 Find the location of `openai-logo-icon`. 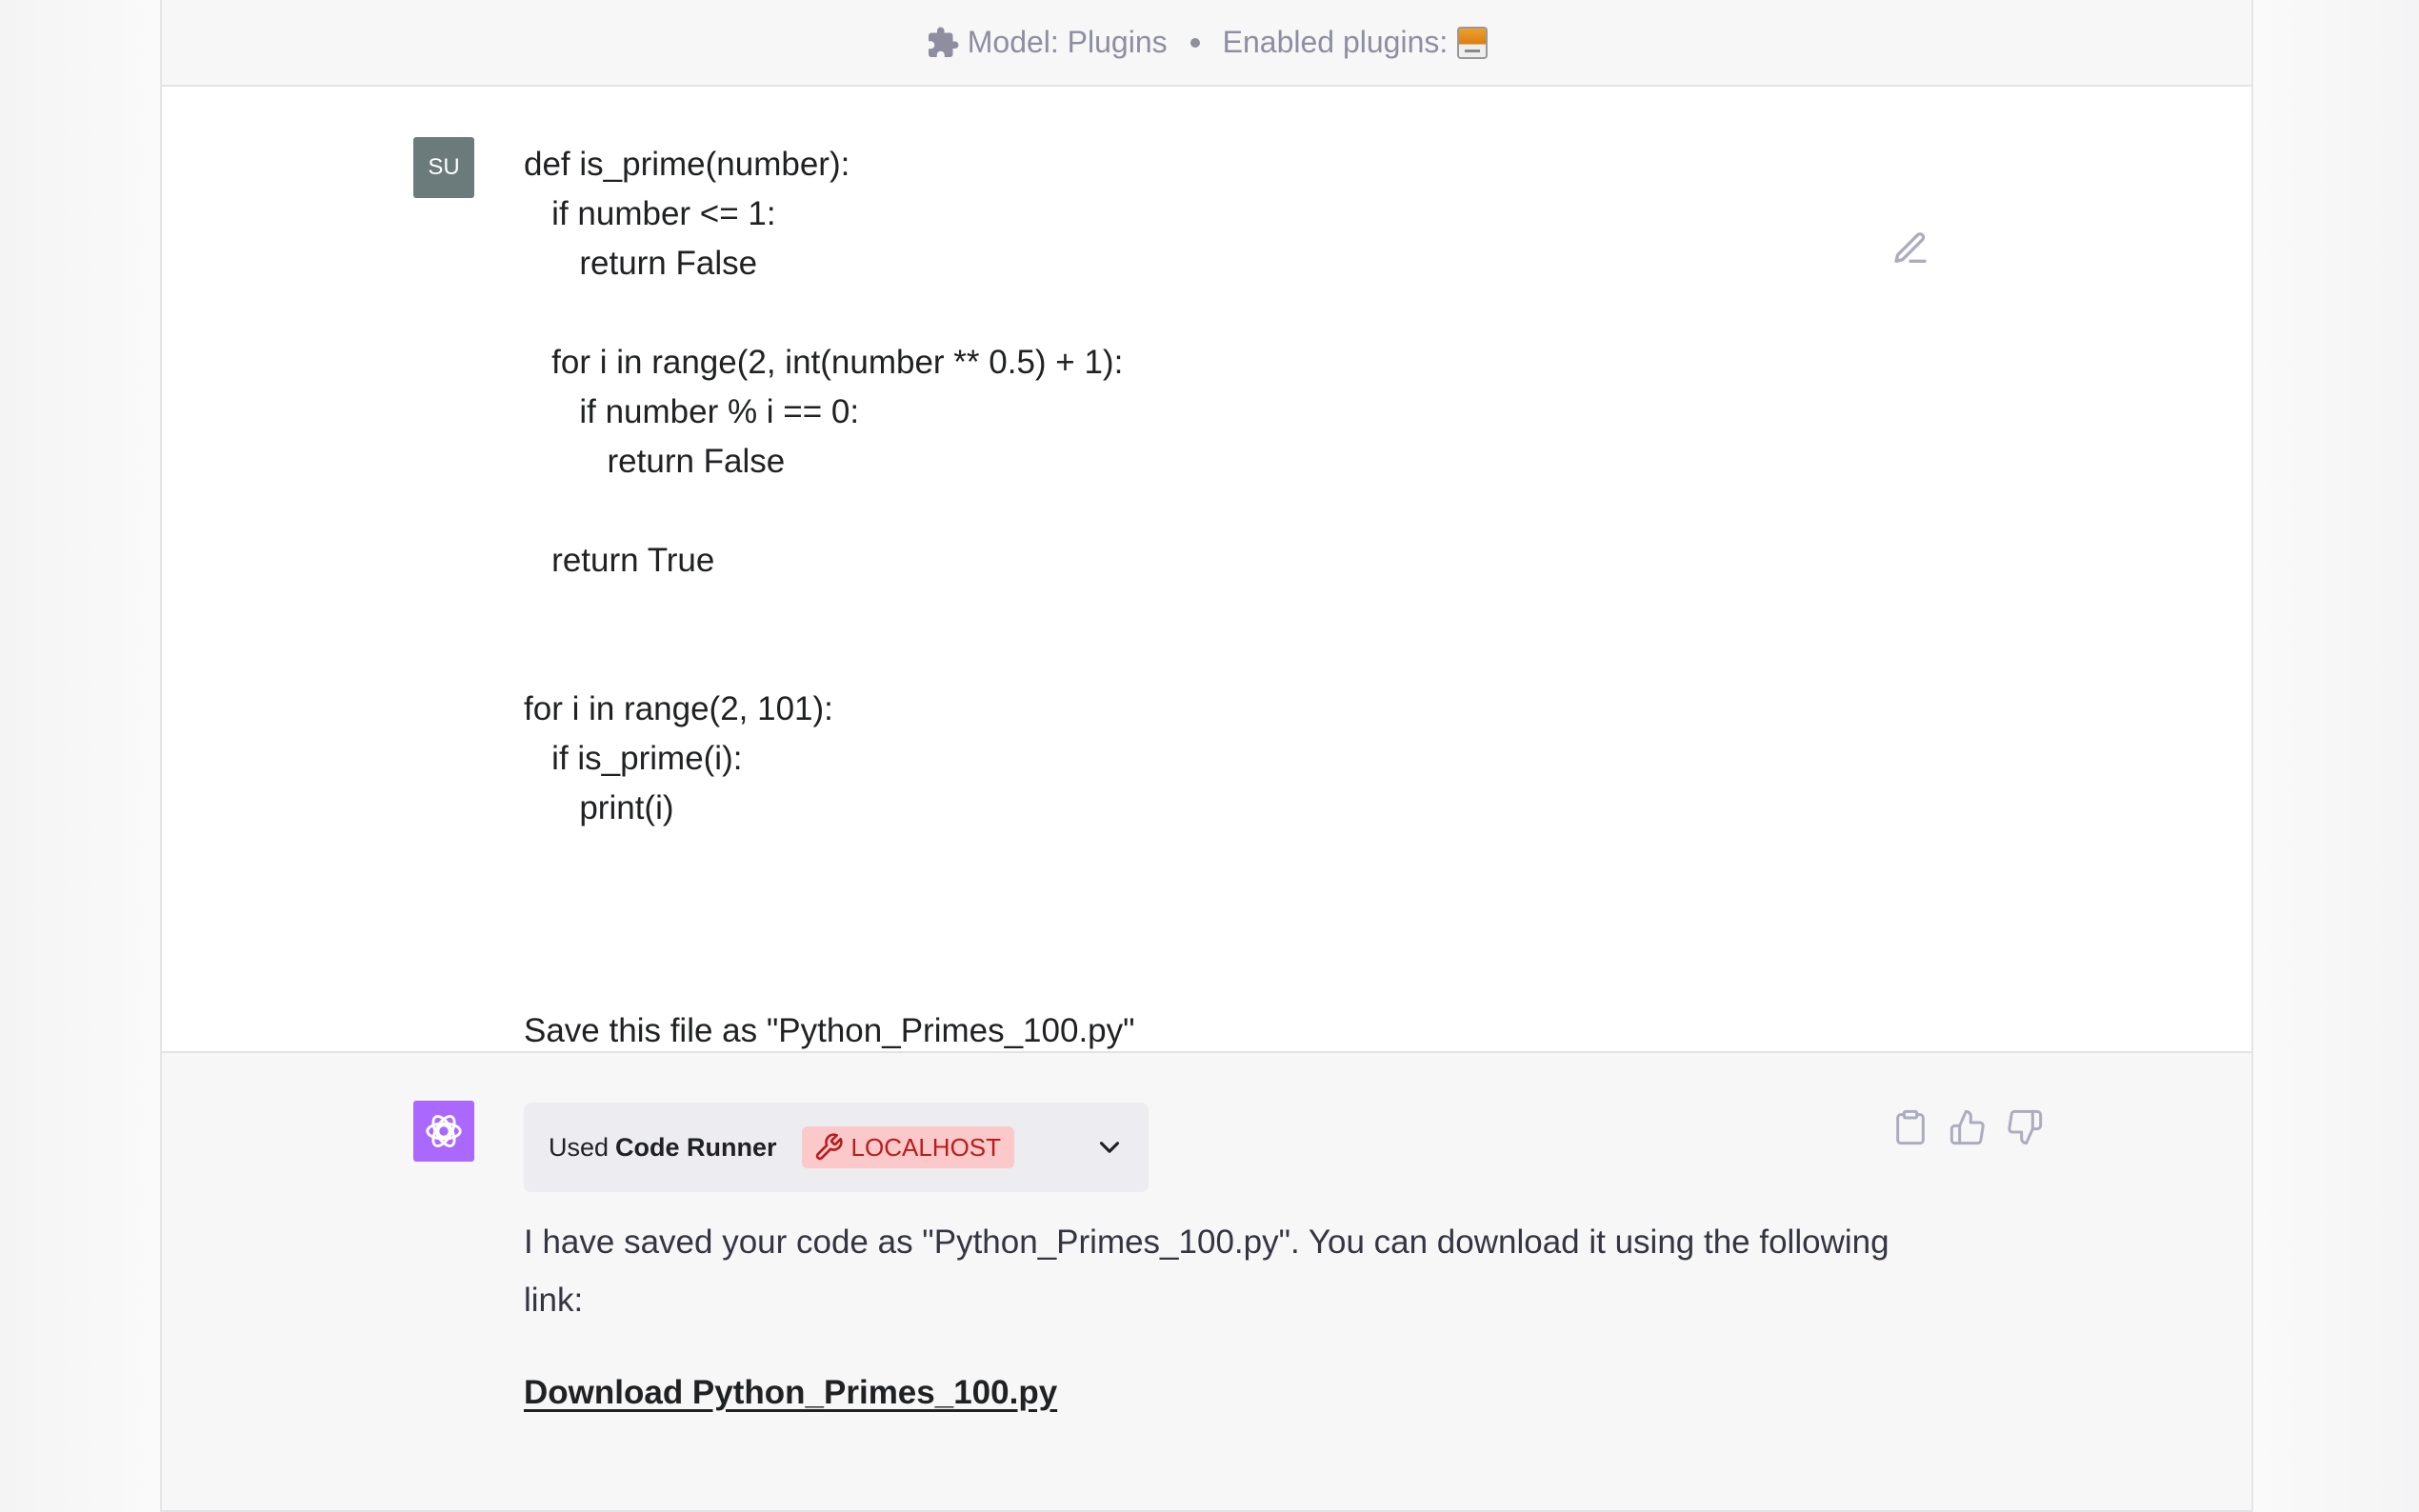

openai-logo-icon is located at coordinates (443, 1131).